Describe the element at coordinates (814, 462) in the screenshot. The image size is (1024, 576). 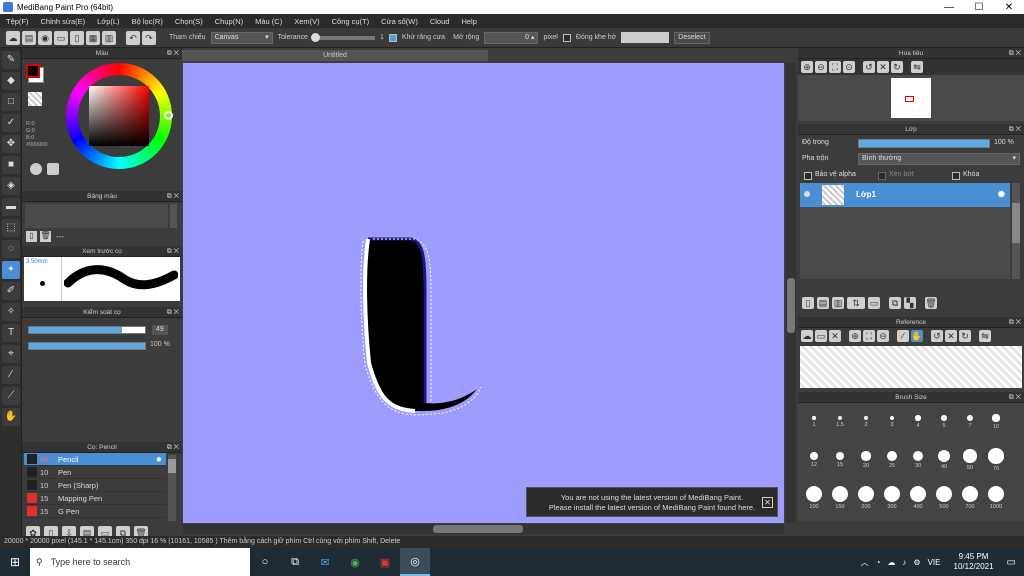
I see `brush-size-option: 12` at that location.